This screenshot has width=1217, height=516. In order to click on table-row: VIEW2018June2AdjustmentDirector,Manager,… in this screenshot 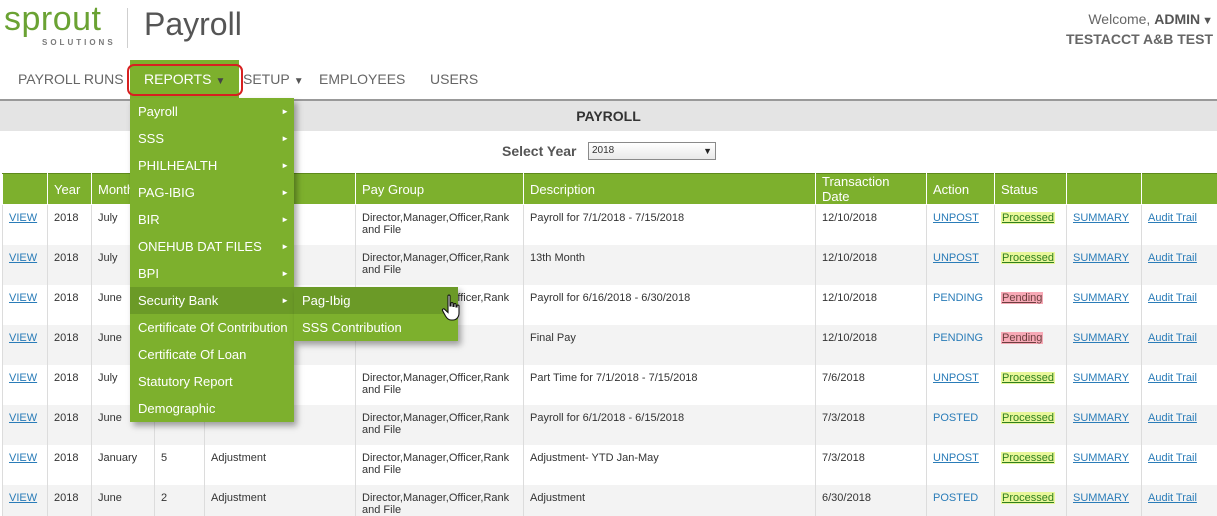, I will do `click(610, 500)`.